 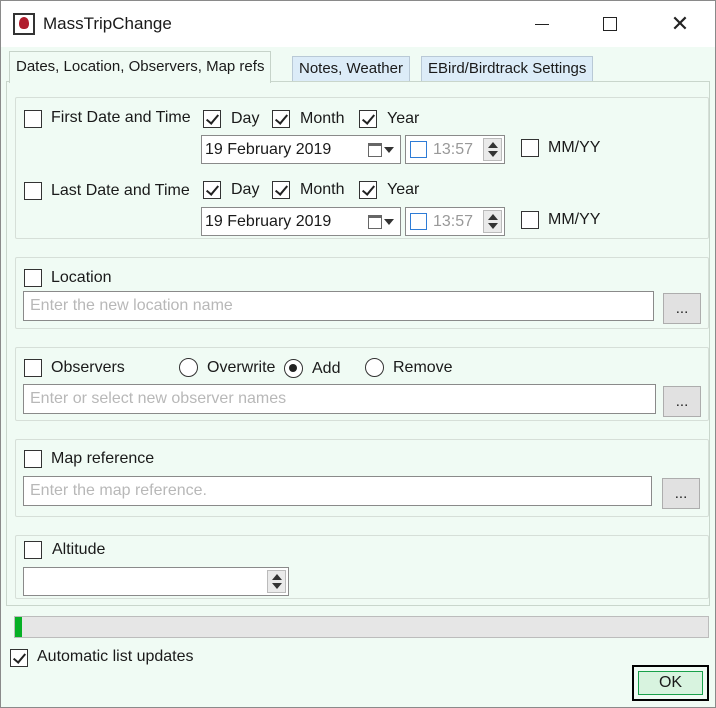 I want to click on tab-dates-location: Dates, Location, Observers, Map refs, so click(x=140, y=67).